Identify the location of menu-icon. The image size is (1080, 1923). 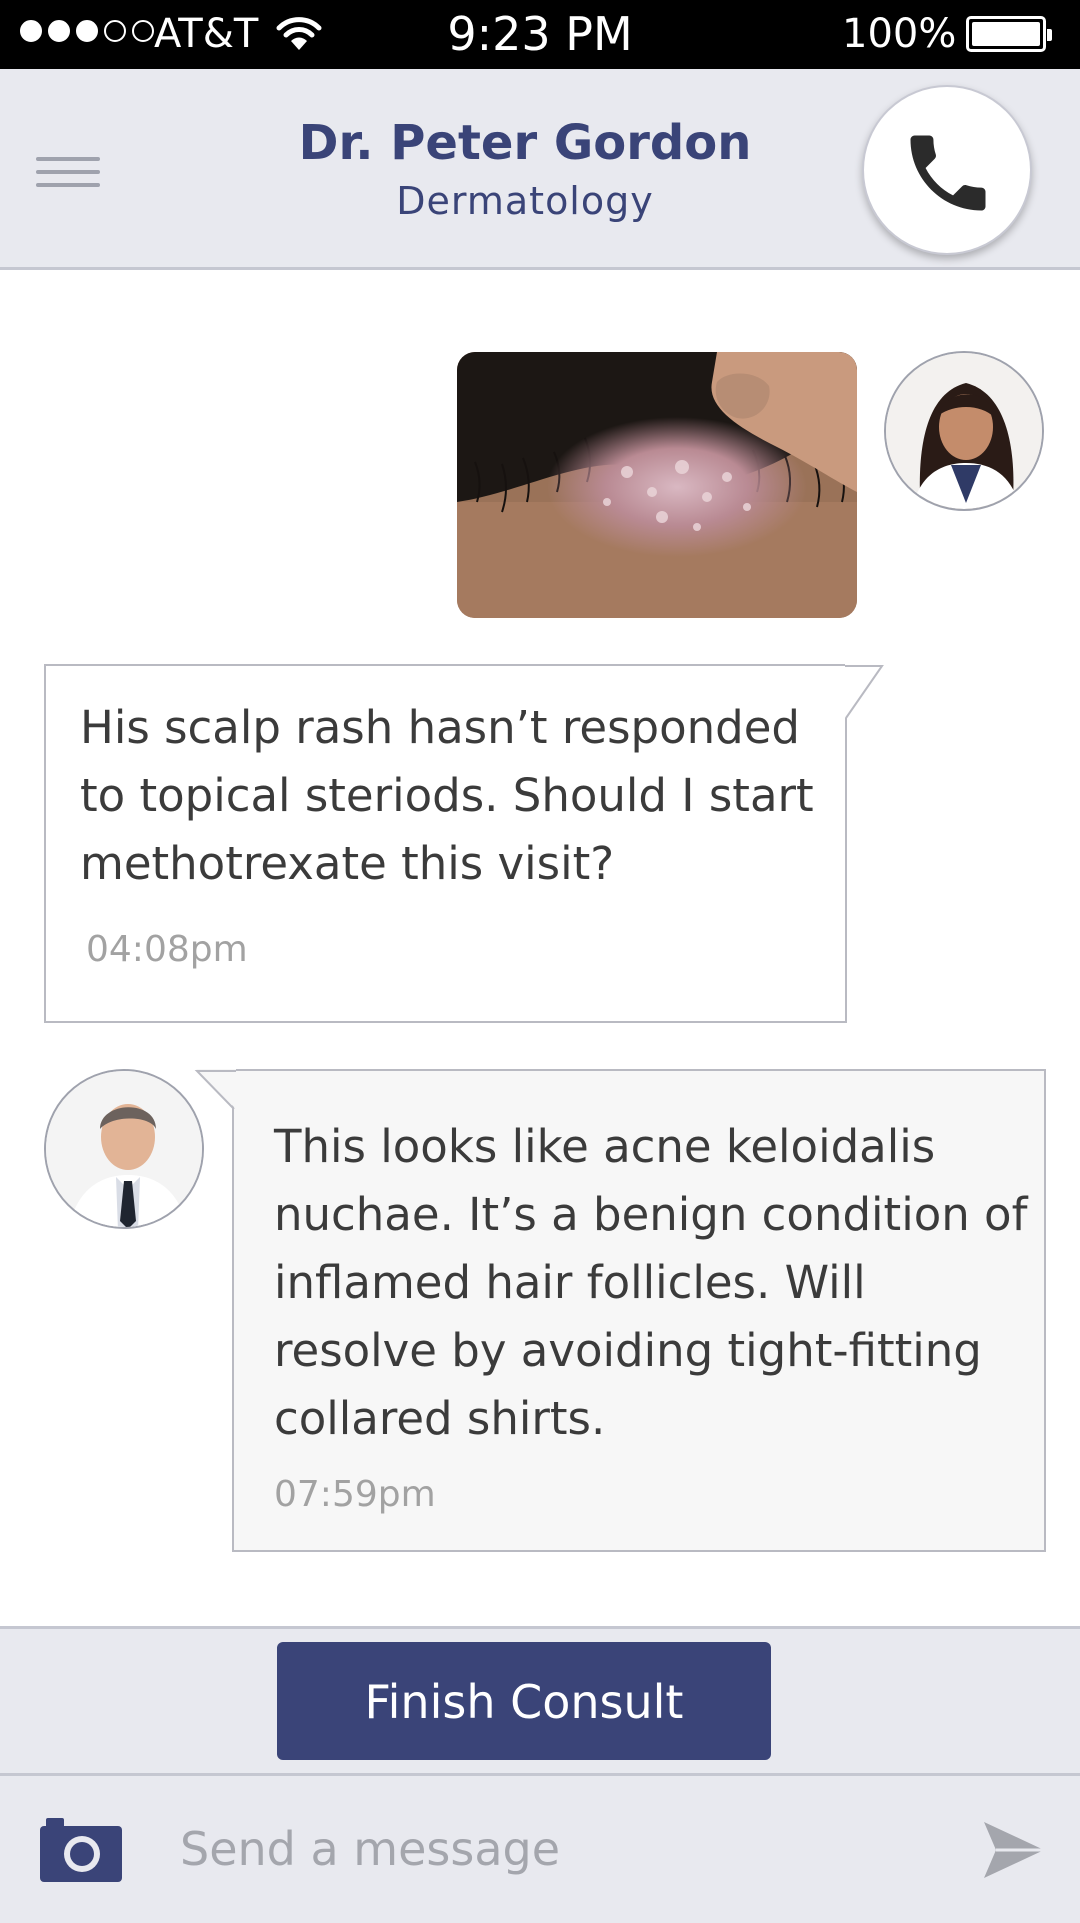
(68, 181).